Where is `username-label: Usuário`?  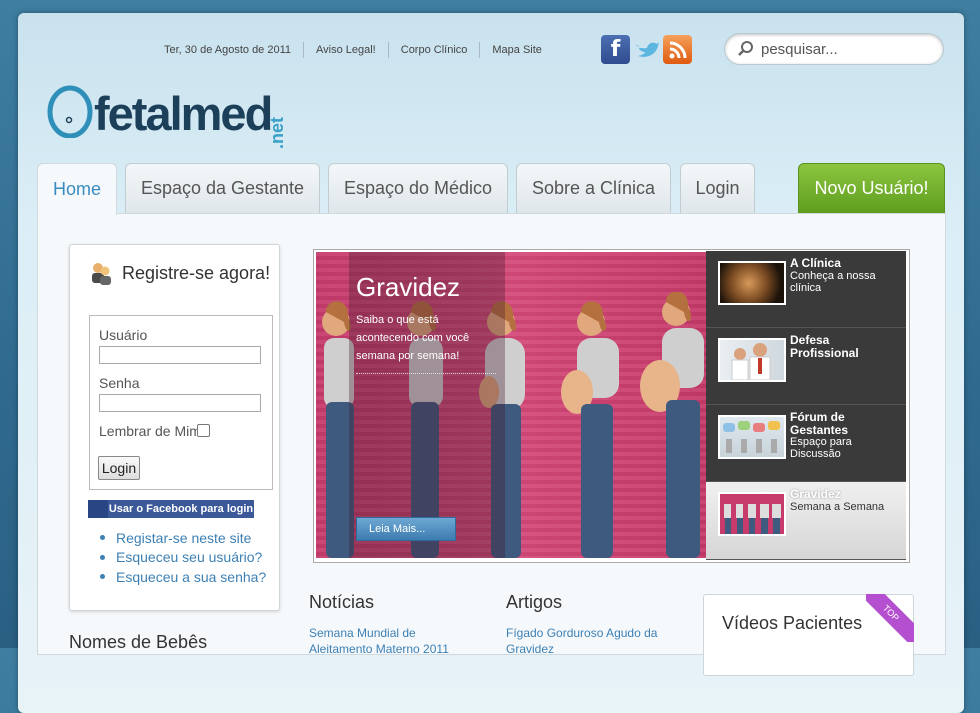 username-label: Usuário is located at coordinates (123, 335).